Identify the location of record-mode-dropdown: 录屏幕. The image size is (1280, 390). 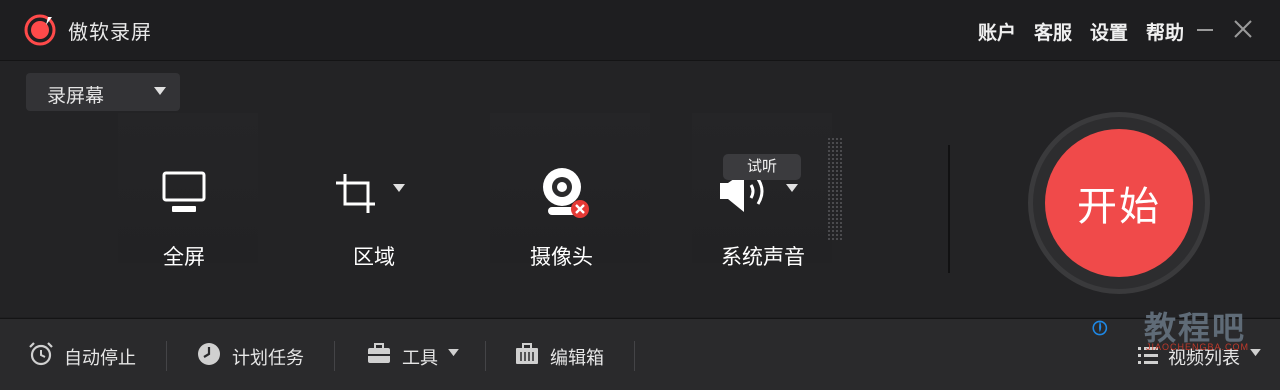
(103, 92).